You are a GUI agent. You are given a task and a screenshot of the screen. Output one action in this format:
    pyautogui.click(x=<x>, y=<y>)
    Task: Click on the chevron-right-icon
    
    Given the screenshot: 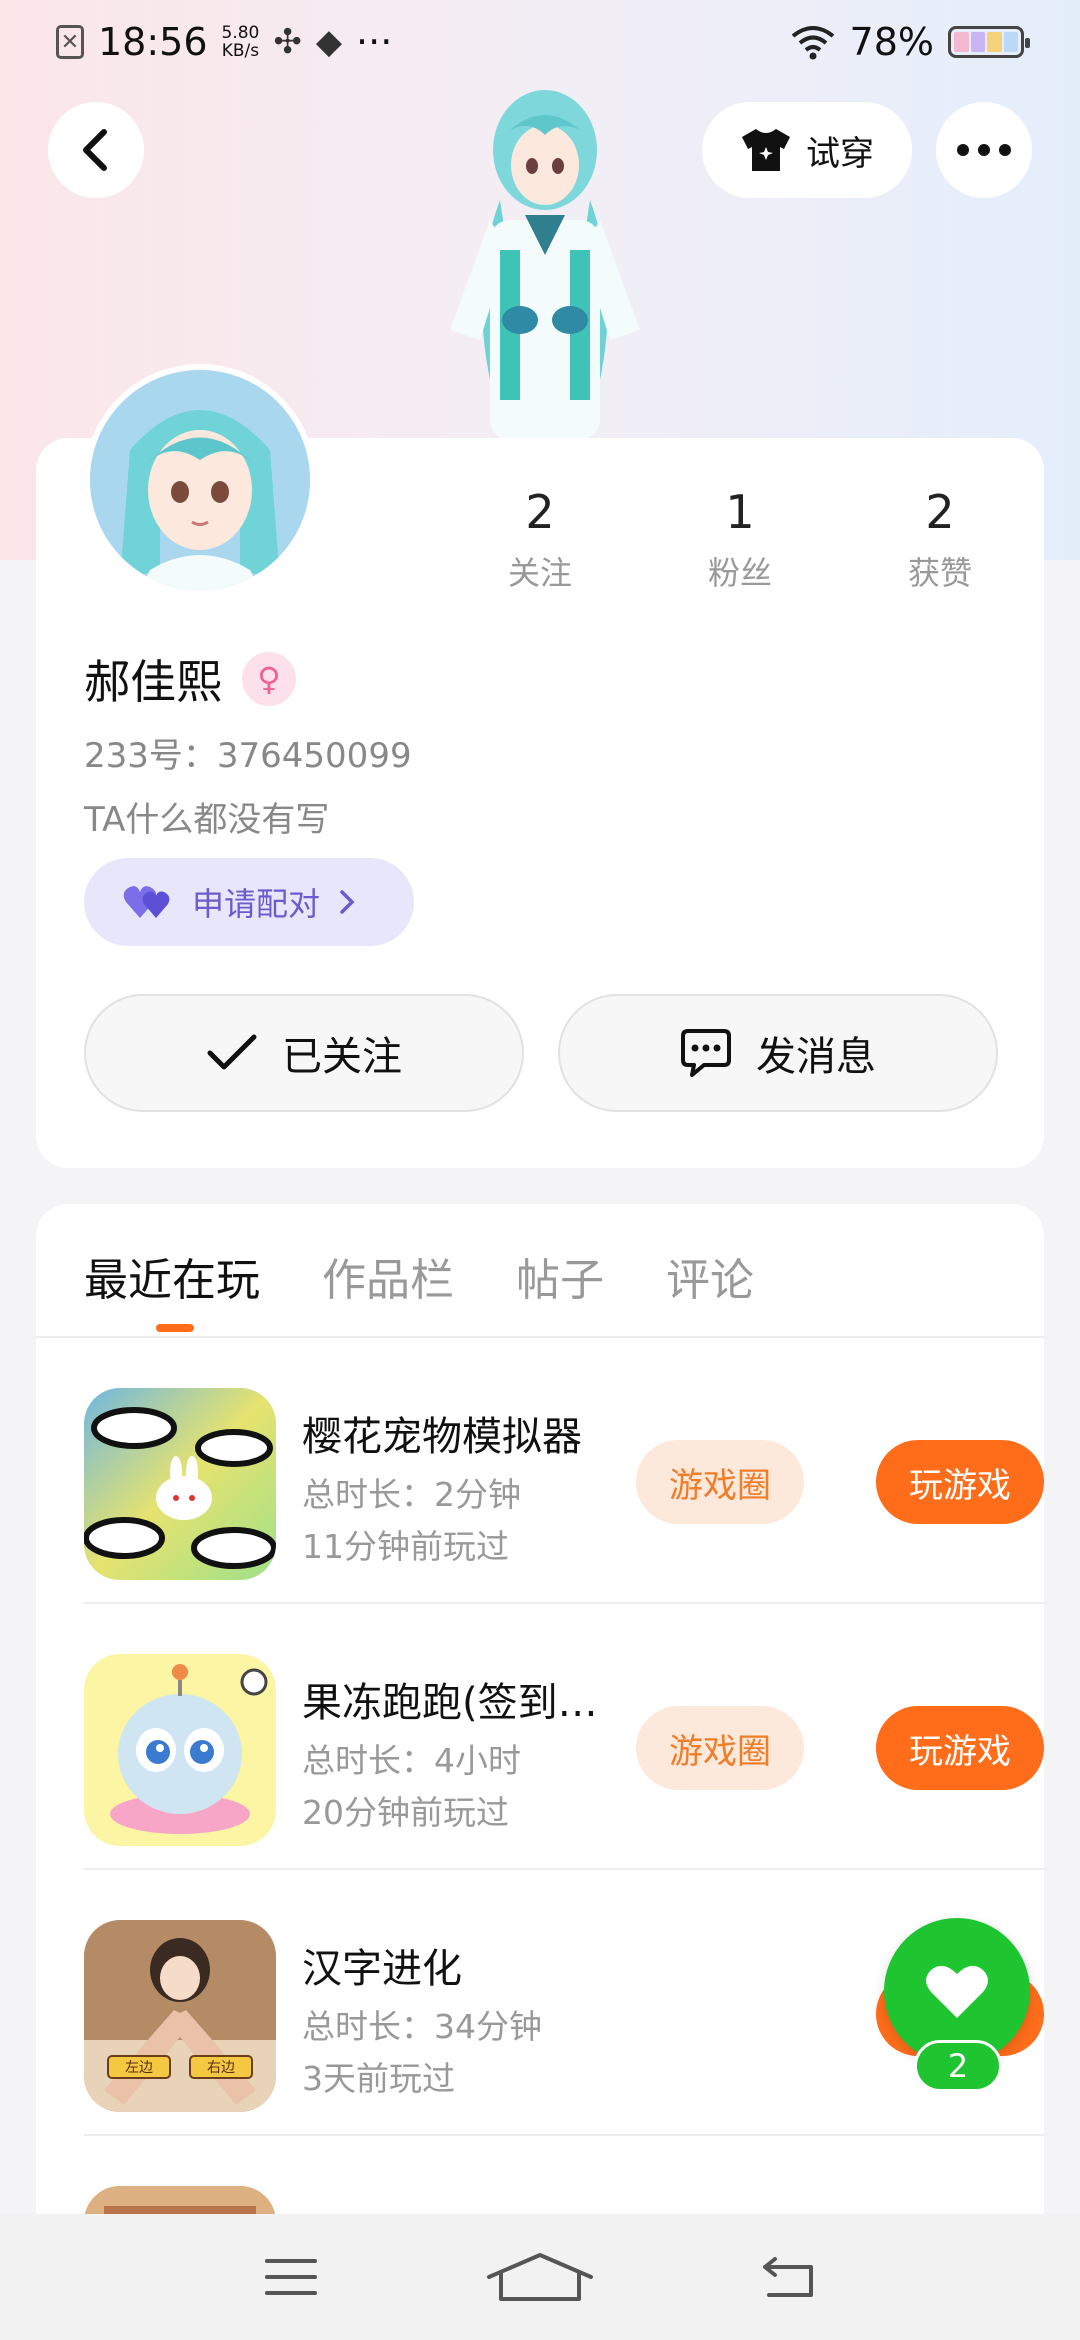 What is the action you would take?
    pyautogui.click(x=347, y=902)
    